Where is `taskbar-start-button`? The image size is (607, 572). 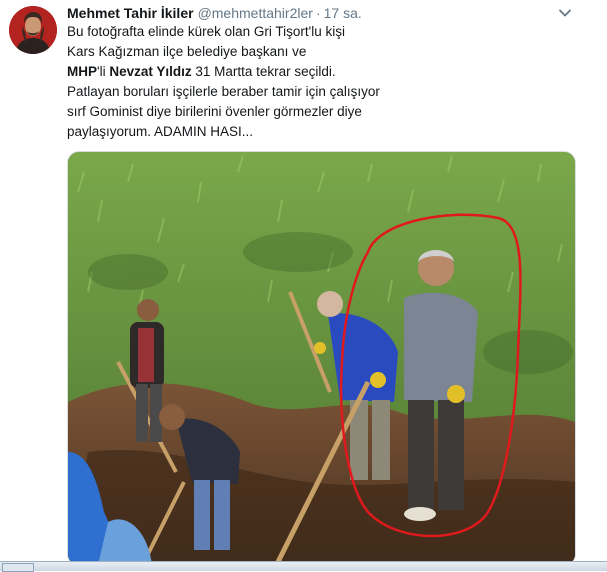
taskbar-start-button is located at coordinates (18, 567).